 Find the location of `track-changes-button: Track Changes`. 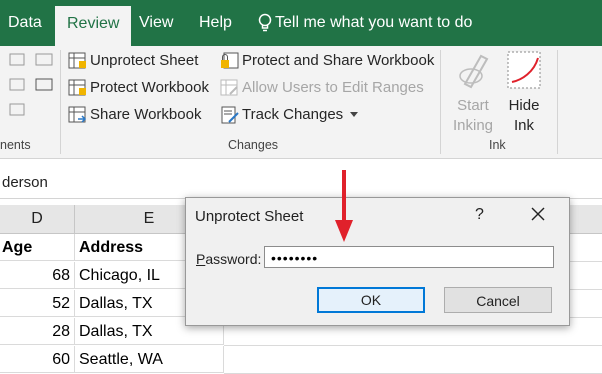

track-changes-button: Track Changes is located at coordinates (289, 115).